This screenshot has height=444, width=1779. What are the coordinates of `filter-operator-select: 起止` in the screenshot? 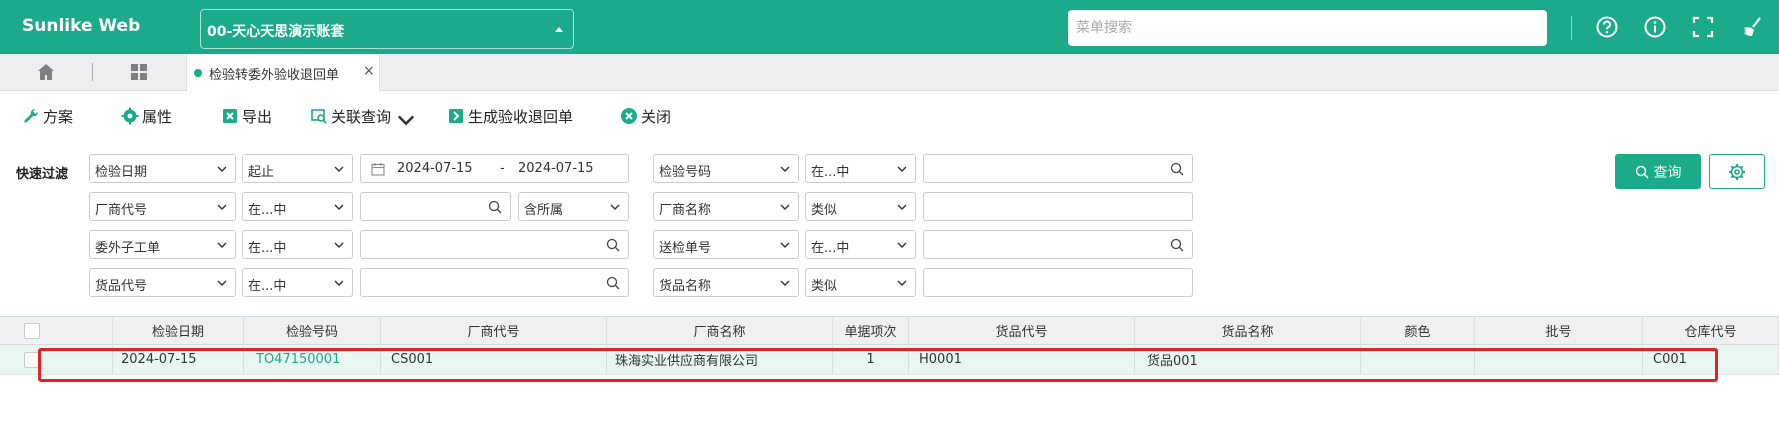 It's located at (297, 168).